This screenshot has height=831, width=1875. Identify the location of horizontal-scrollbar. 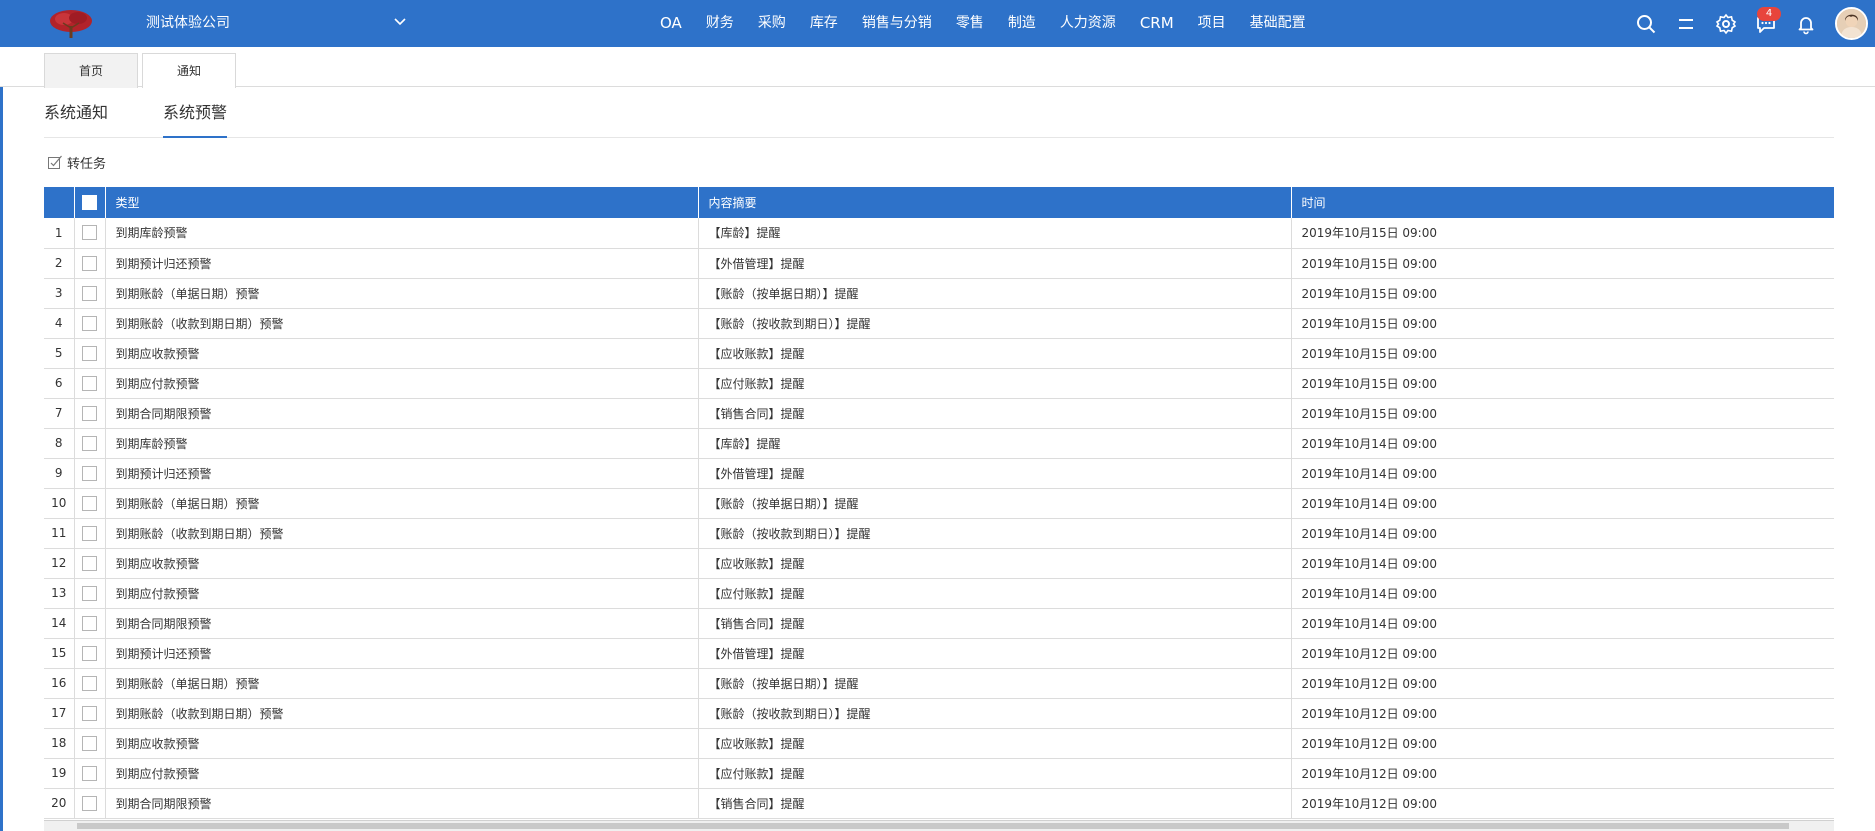
(939, 825).